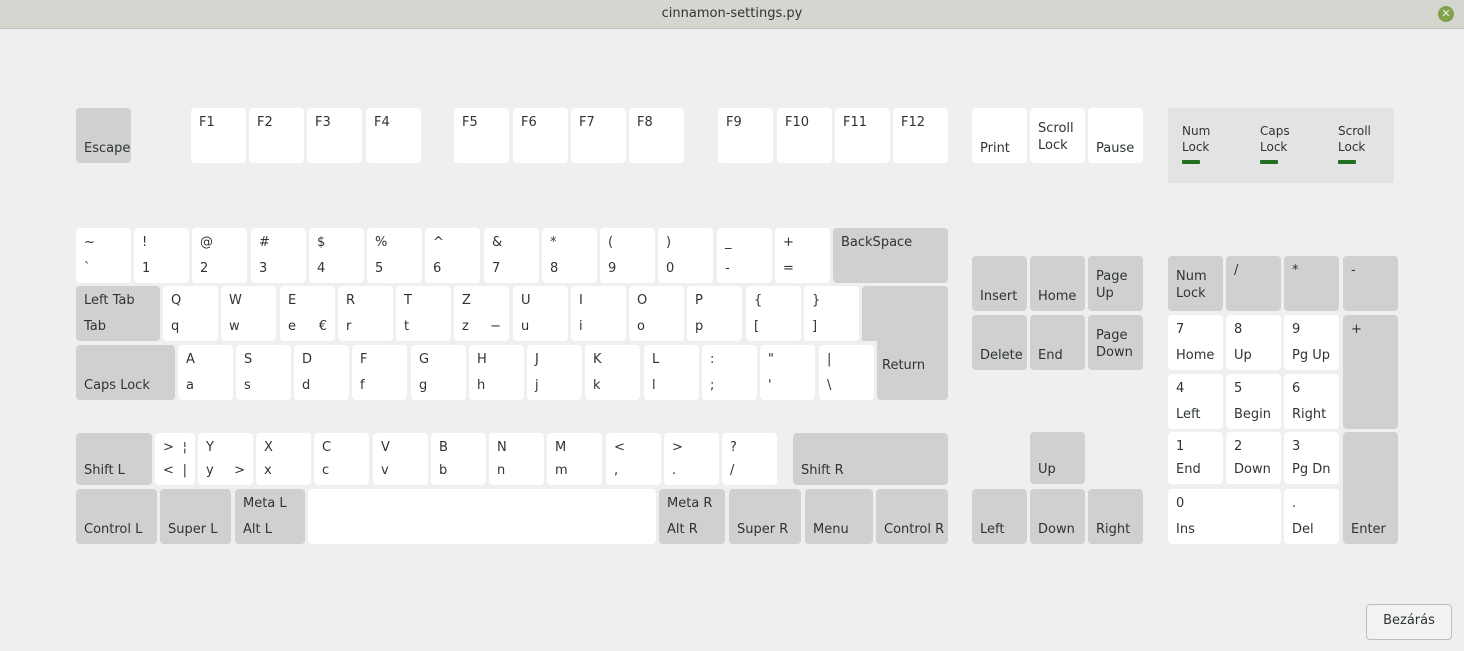 Image resolution: width=1464 pixels, height=651 pixels. I want to click on key-backslash: | \, so click(846, 372).